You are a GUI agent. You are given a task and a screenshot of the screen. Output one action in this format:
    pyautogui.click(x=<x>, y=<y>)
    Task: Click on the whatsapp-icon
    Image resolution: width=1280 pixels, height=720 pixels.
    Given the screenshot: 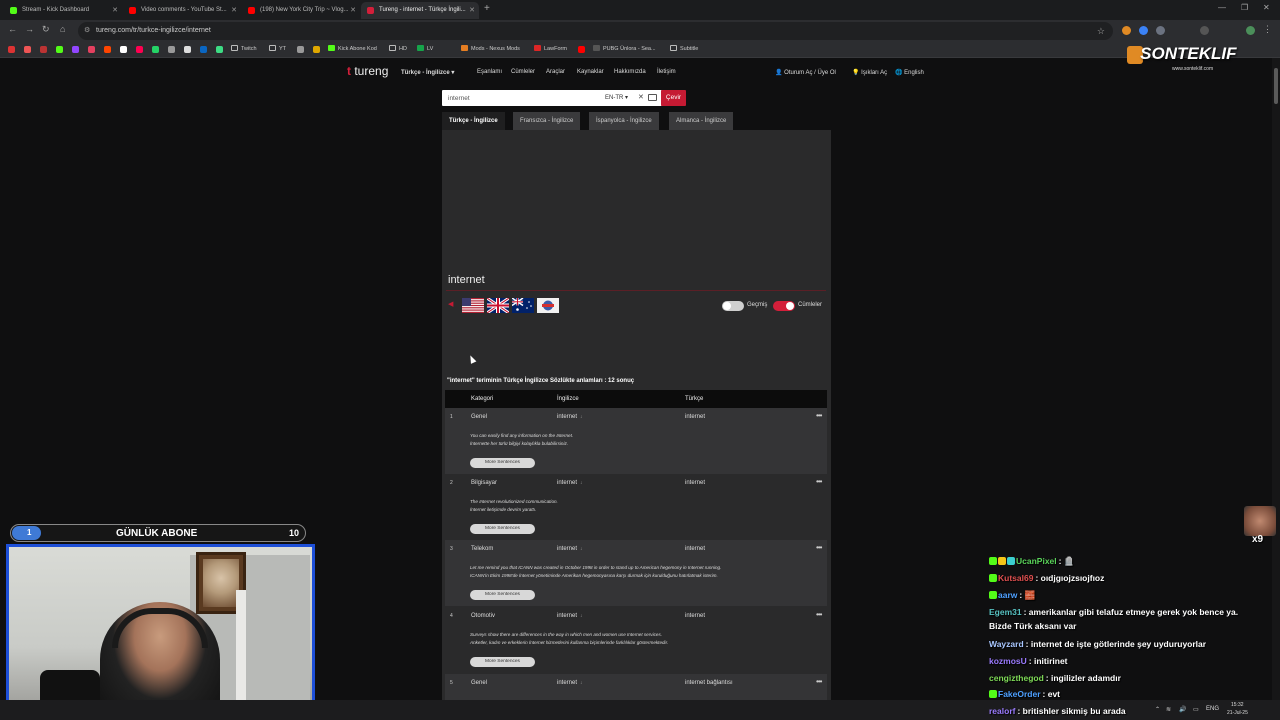 What is the action you would take?
    pyautogui.click(x=155, y=49)
    